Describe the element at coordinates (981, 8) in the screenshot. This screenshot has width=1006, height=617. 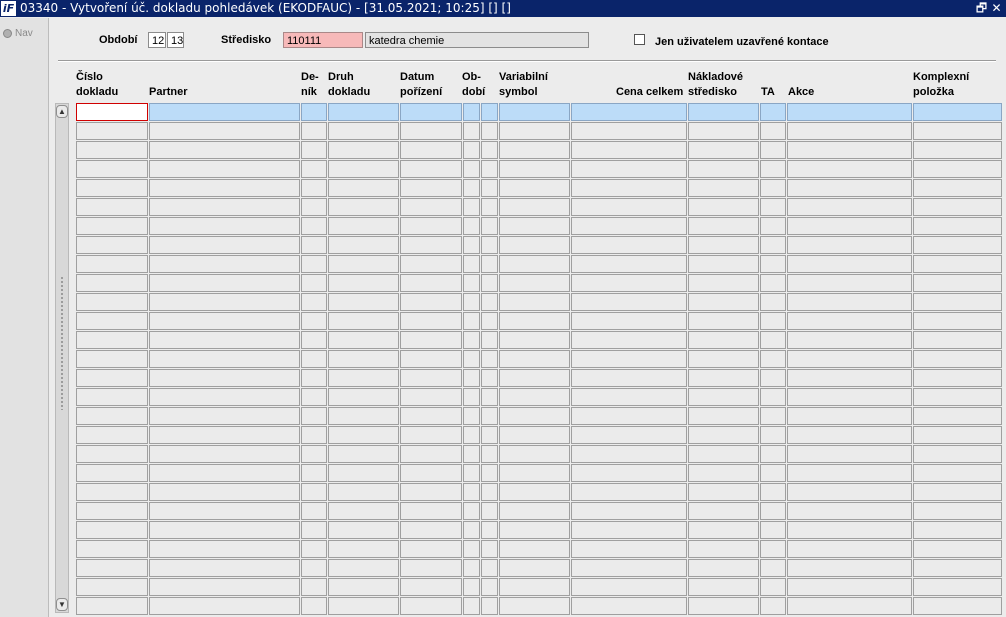
I see `restore-window-icon: 🗗` at that location.